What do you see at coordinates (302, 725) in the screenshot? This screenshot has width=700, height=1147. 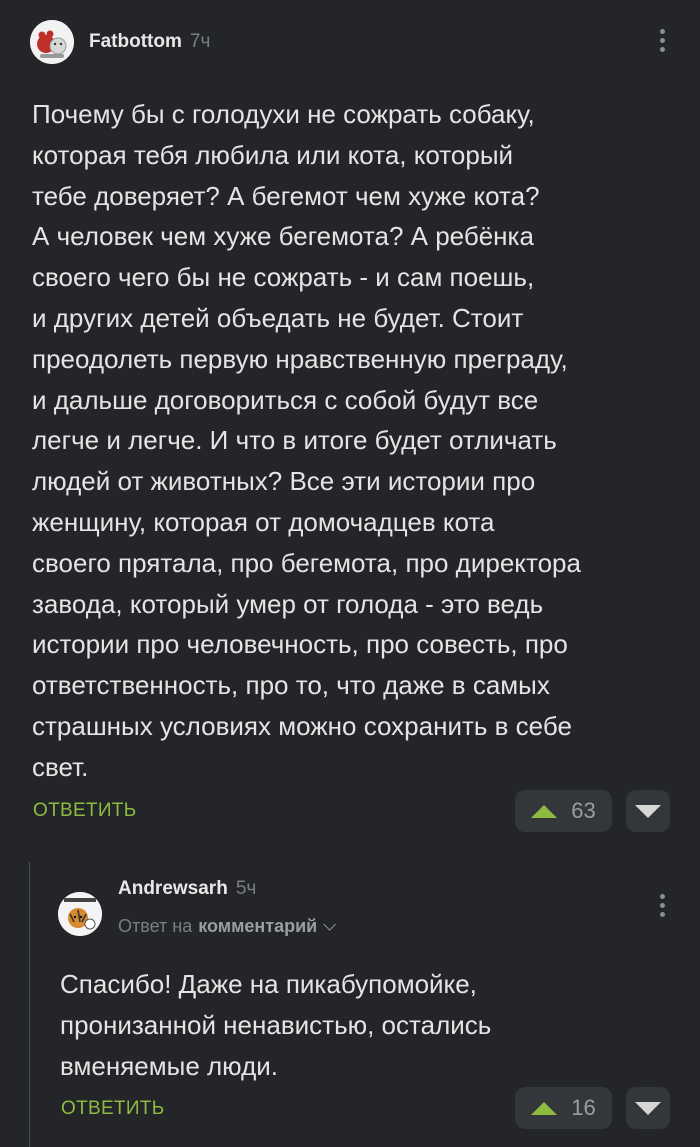 I see `comment-text-line: страшных условиях можно сохранить в себе` at bounding box center [302, 725].